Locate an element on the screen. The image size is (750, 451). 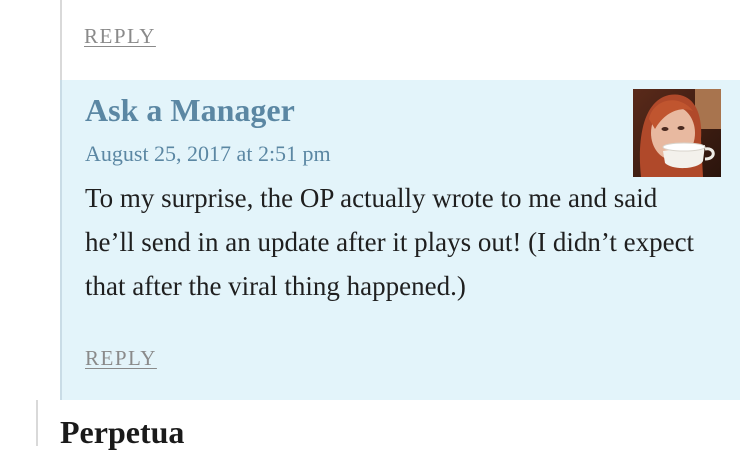
author-avatar-icon is located at coordinates (677, 133).